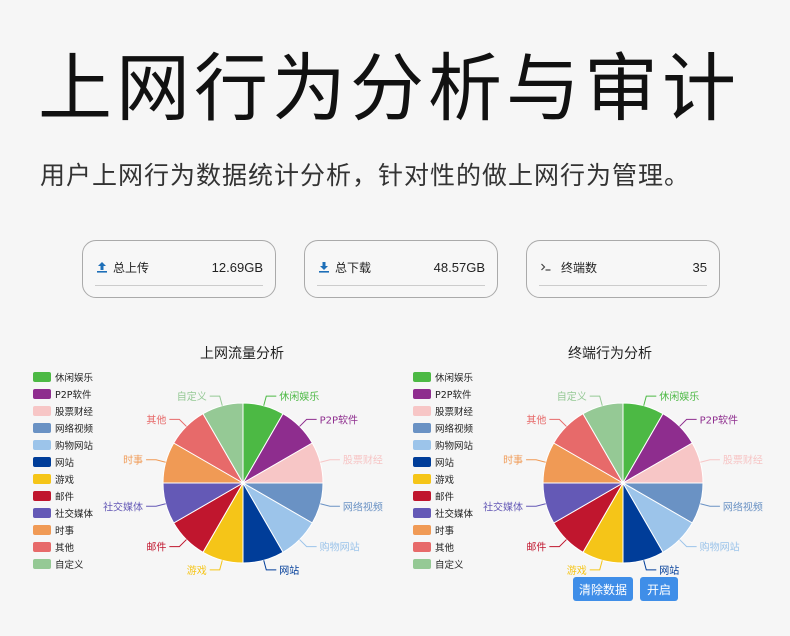 The height and width of the screenshot is (636, 790). What do you see at coordinates (454, 446) in the screenshot?
I see `legend-label: 购物网站` at bounding box center [454, 446].